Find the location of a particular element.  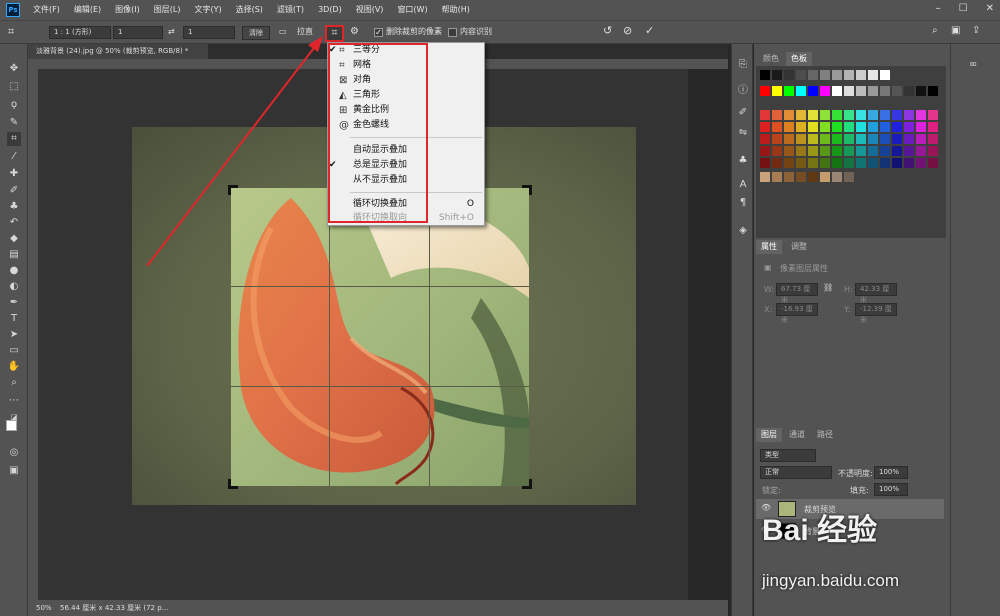

blur-icon: ● is located at coordinates (14, 271).